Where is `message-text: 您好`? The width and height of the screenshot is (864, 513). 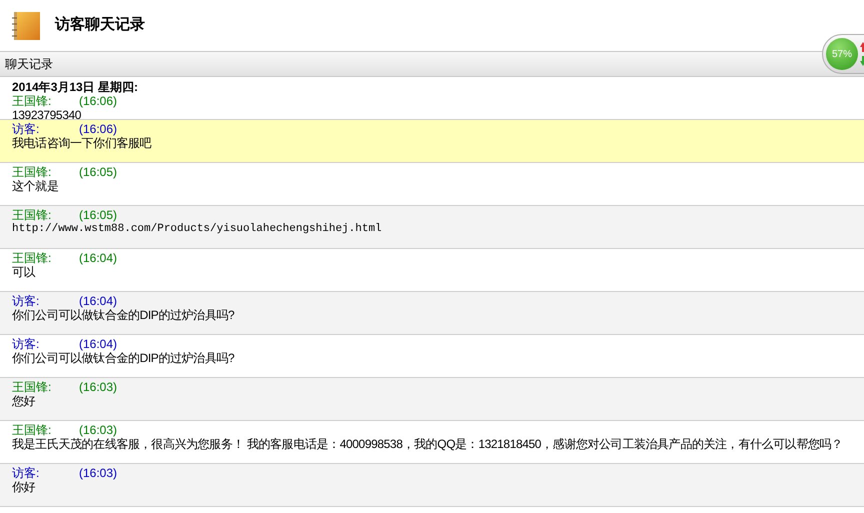
message-text: 您好 is located at coordinates (24, 401).